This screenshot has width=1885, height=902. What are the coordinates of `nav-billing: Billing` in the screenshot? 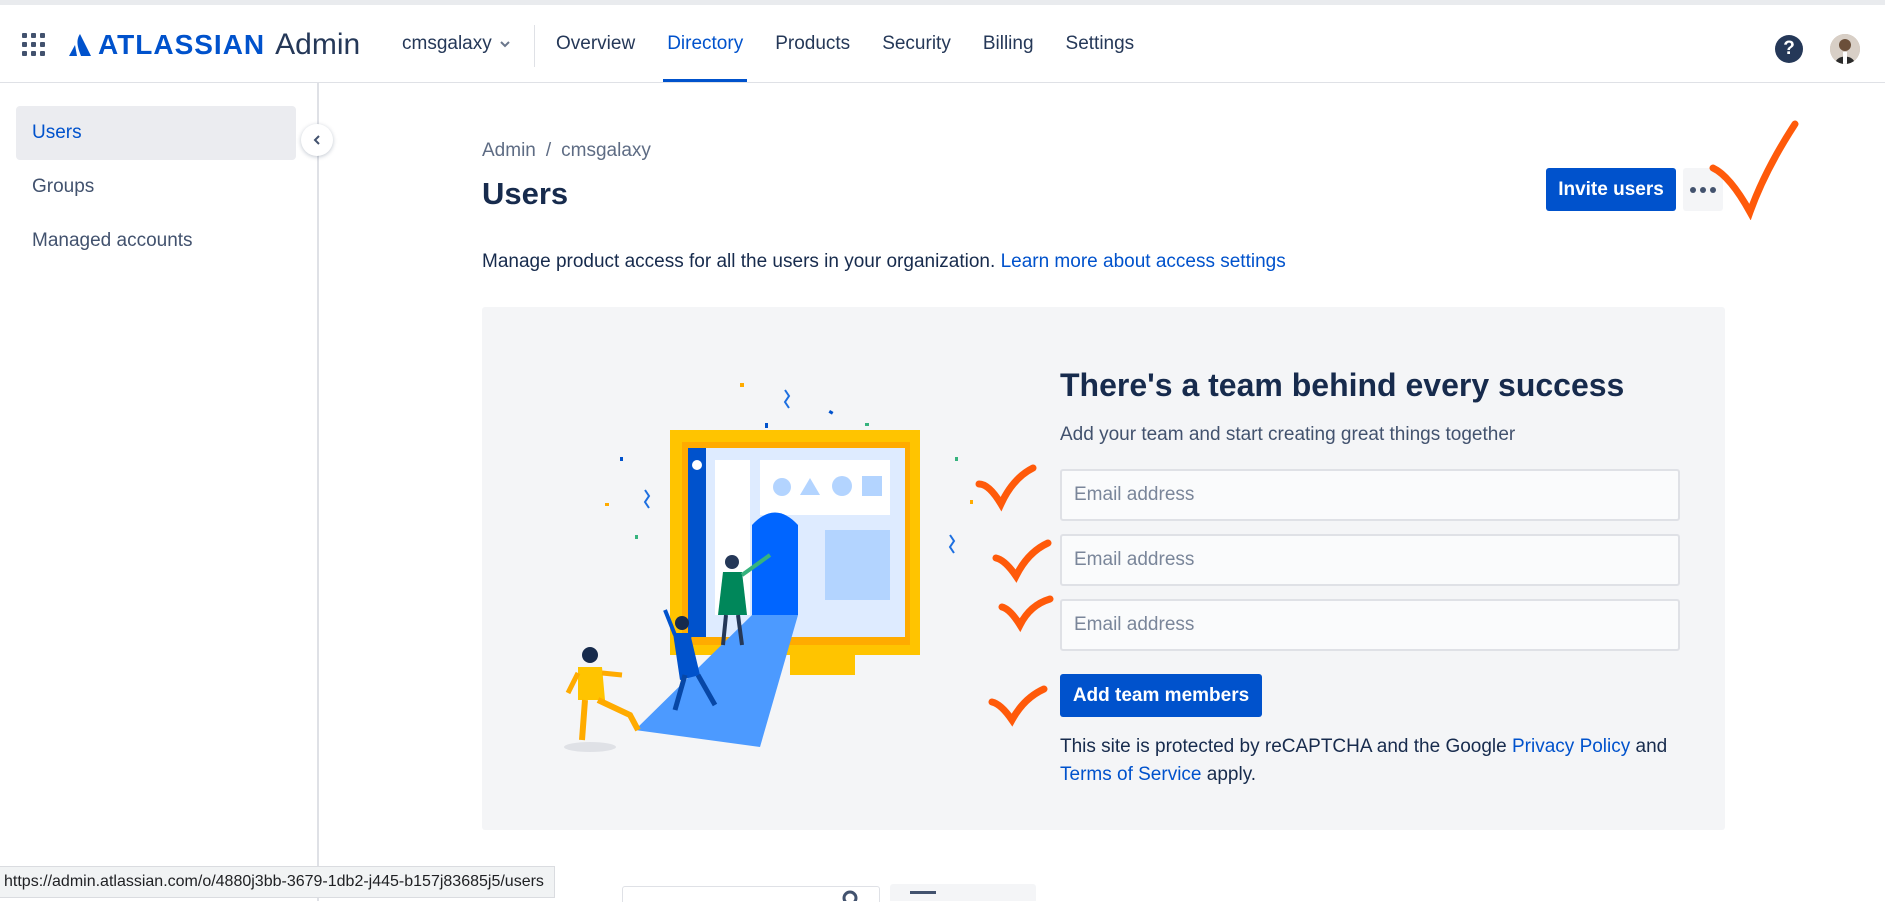 It's located at (1008, 43).